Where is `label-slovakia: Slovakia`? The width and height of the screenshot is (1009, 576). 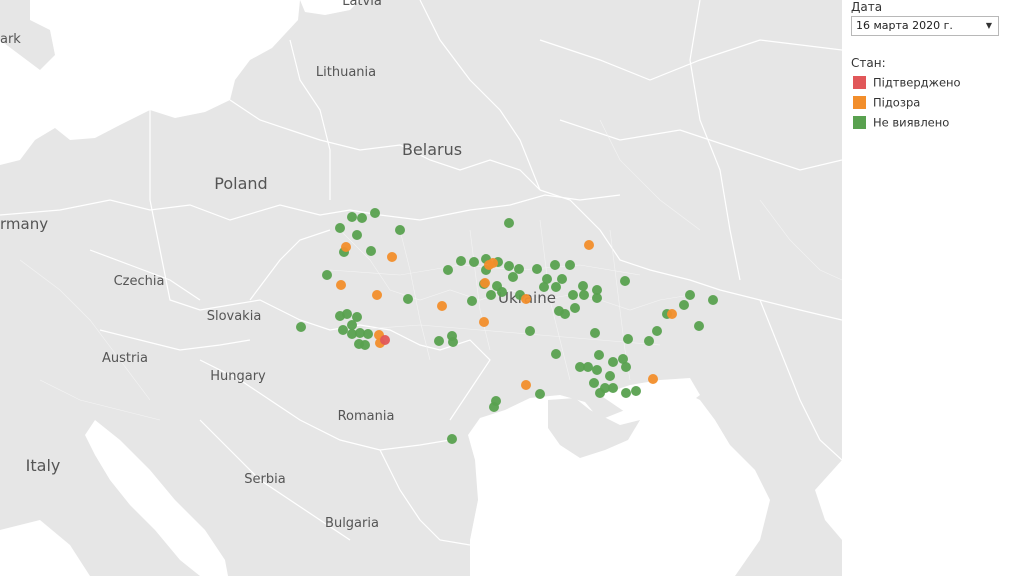 label-slovakia: Slovakia is located at coordinates (234, 316).